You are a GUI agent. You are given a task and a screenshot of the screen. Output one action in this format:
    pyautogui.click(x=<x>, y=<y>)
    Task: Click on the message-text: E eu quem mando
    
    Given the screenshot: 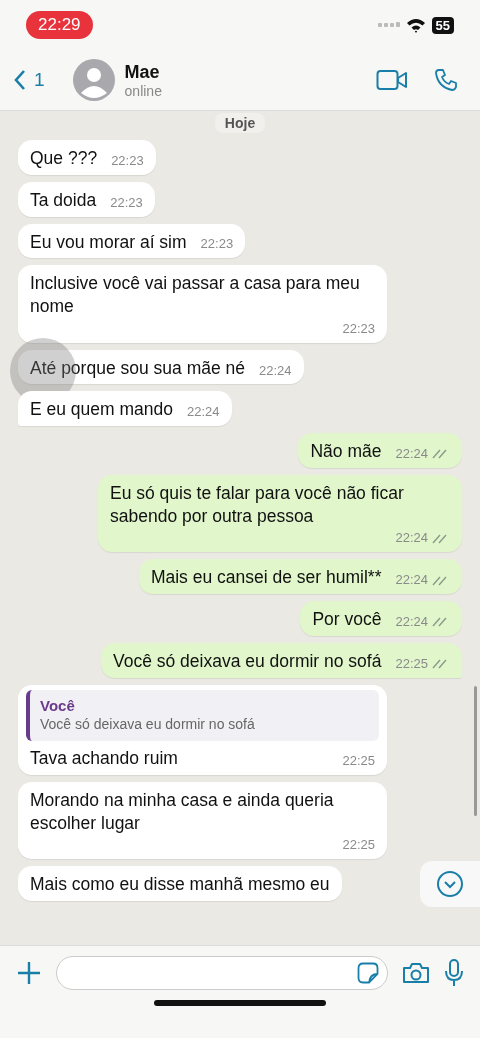 What is the action you would take?
    pyautogui.click(x=101, y=410)
    